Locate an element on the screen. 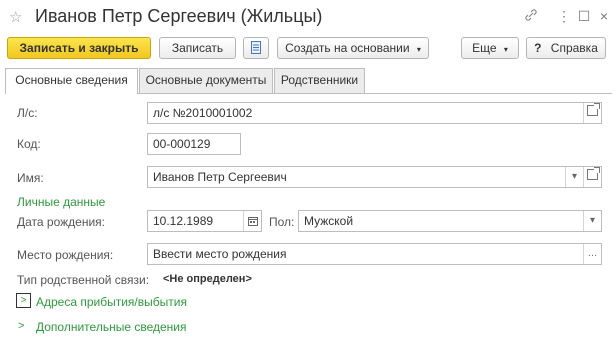 The height and width of the screenshot is (352, 616). help-icon: ? is located at coordinates (538, 48).